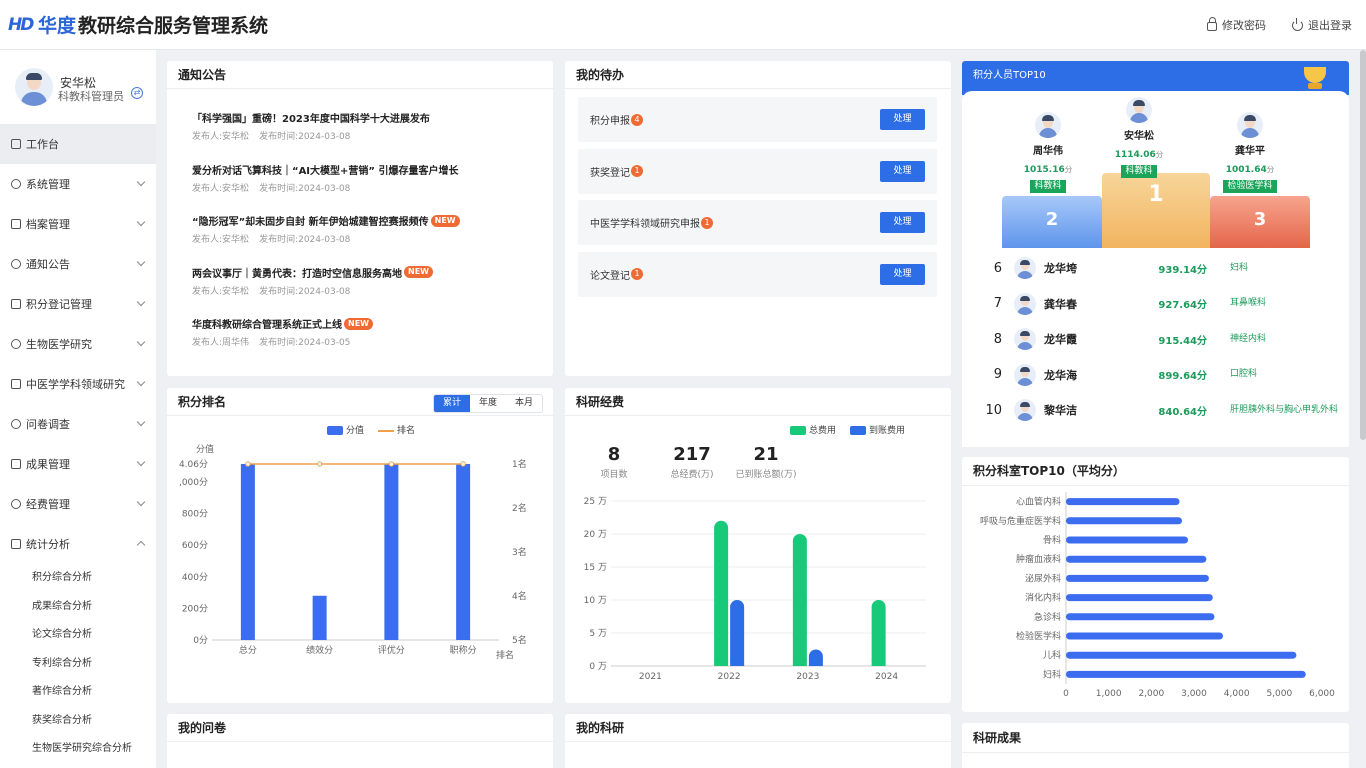 This screenshot has height=768, width=1366. Describe the element at coordinates (325, 171) in the screenshot. I see `notice-title-text: 爱分析对话飞算科技｜“AI大模型+营销” 引爆存量客户增长` at that location.